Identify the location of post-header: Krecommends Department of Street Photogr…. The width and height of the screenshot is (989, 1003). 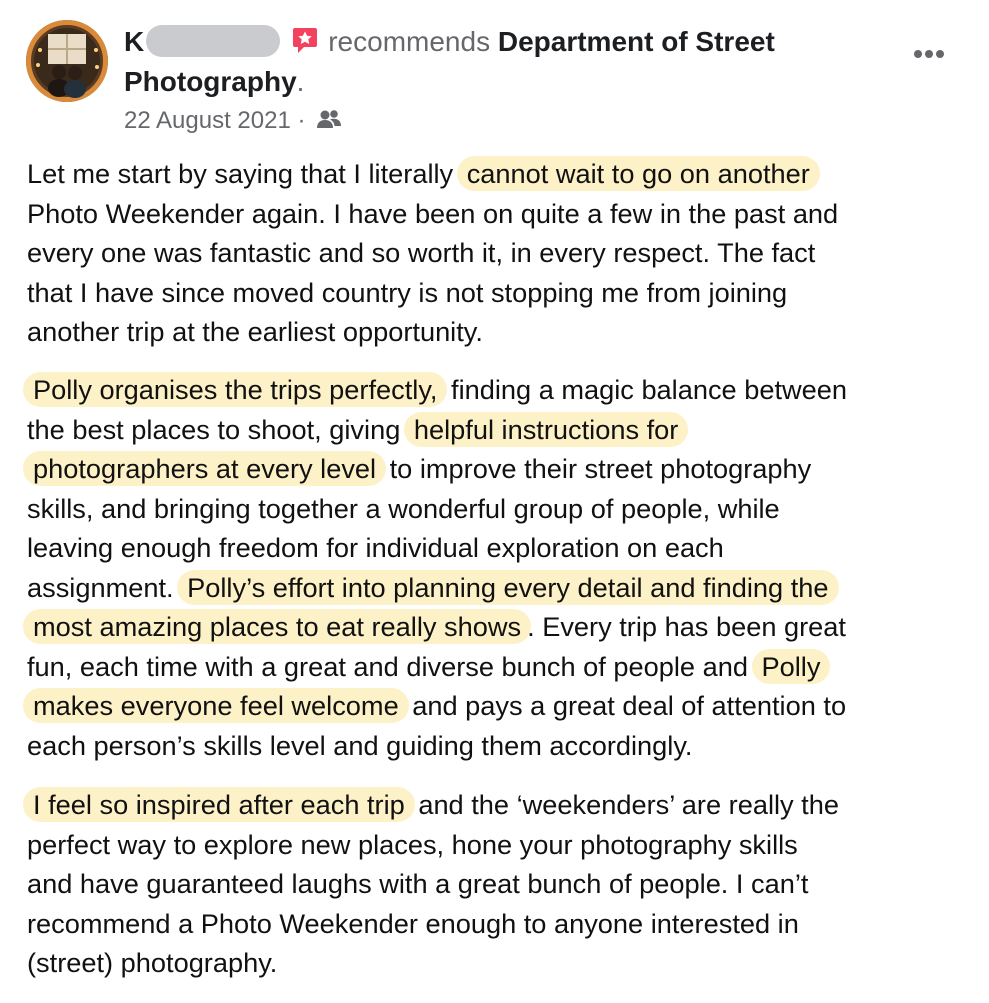
(519, 62).